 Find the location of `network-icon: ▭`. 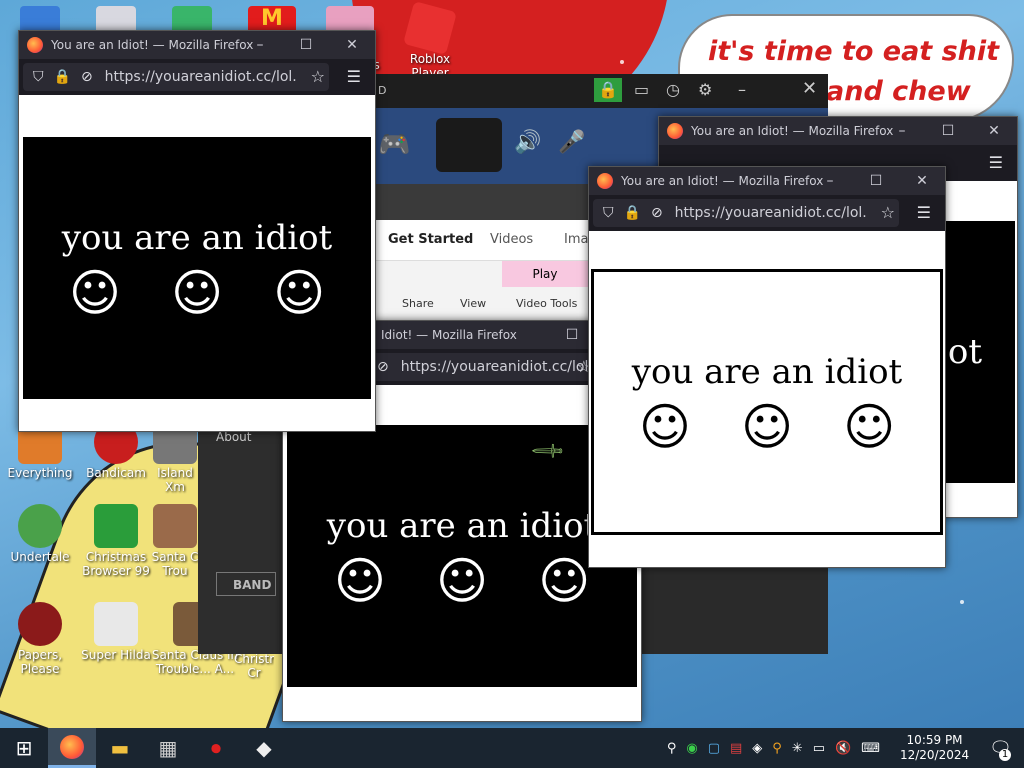

network-icon: ▭ is located at coordinates (819, 748).